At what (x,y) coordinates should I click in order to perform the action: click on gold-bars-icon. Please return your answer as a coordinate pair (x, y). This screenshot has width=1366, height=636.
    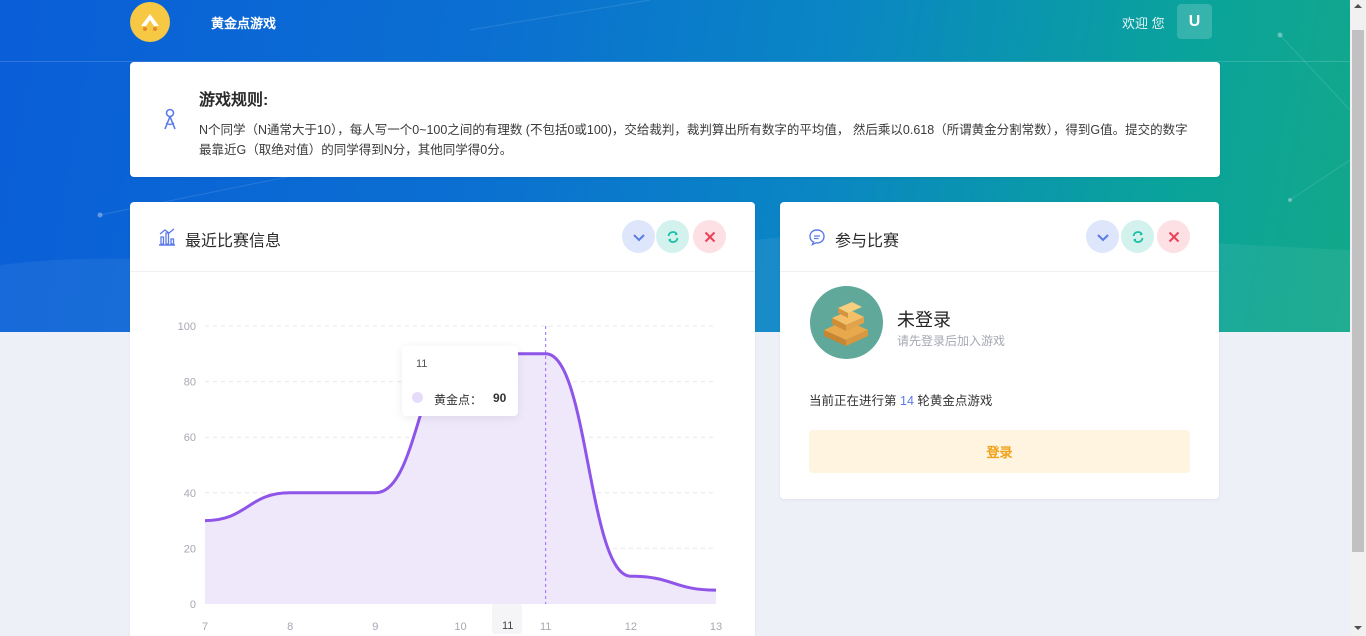
    Looking at the image, I should click on (846, 324).